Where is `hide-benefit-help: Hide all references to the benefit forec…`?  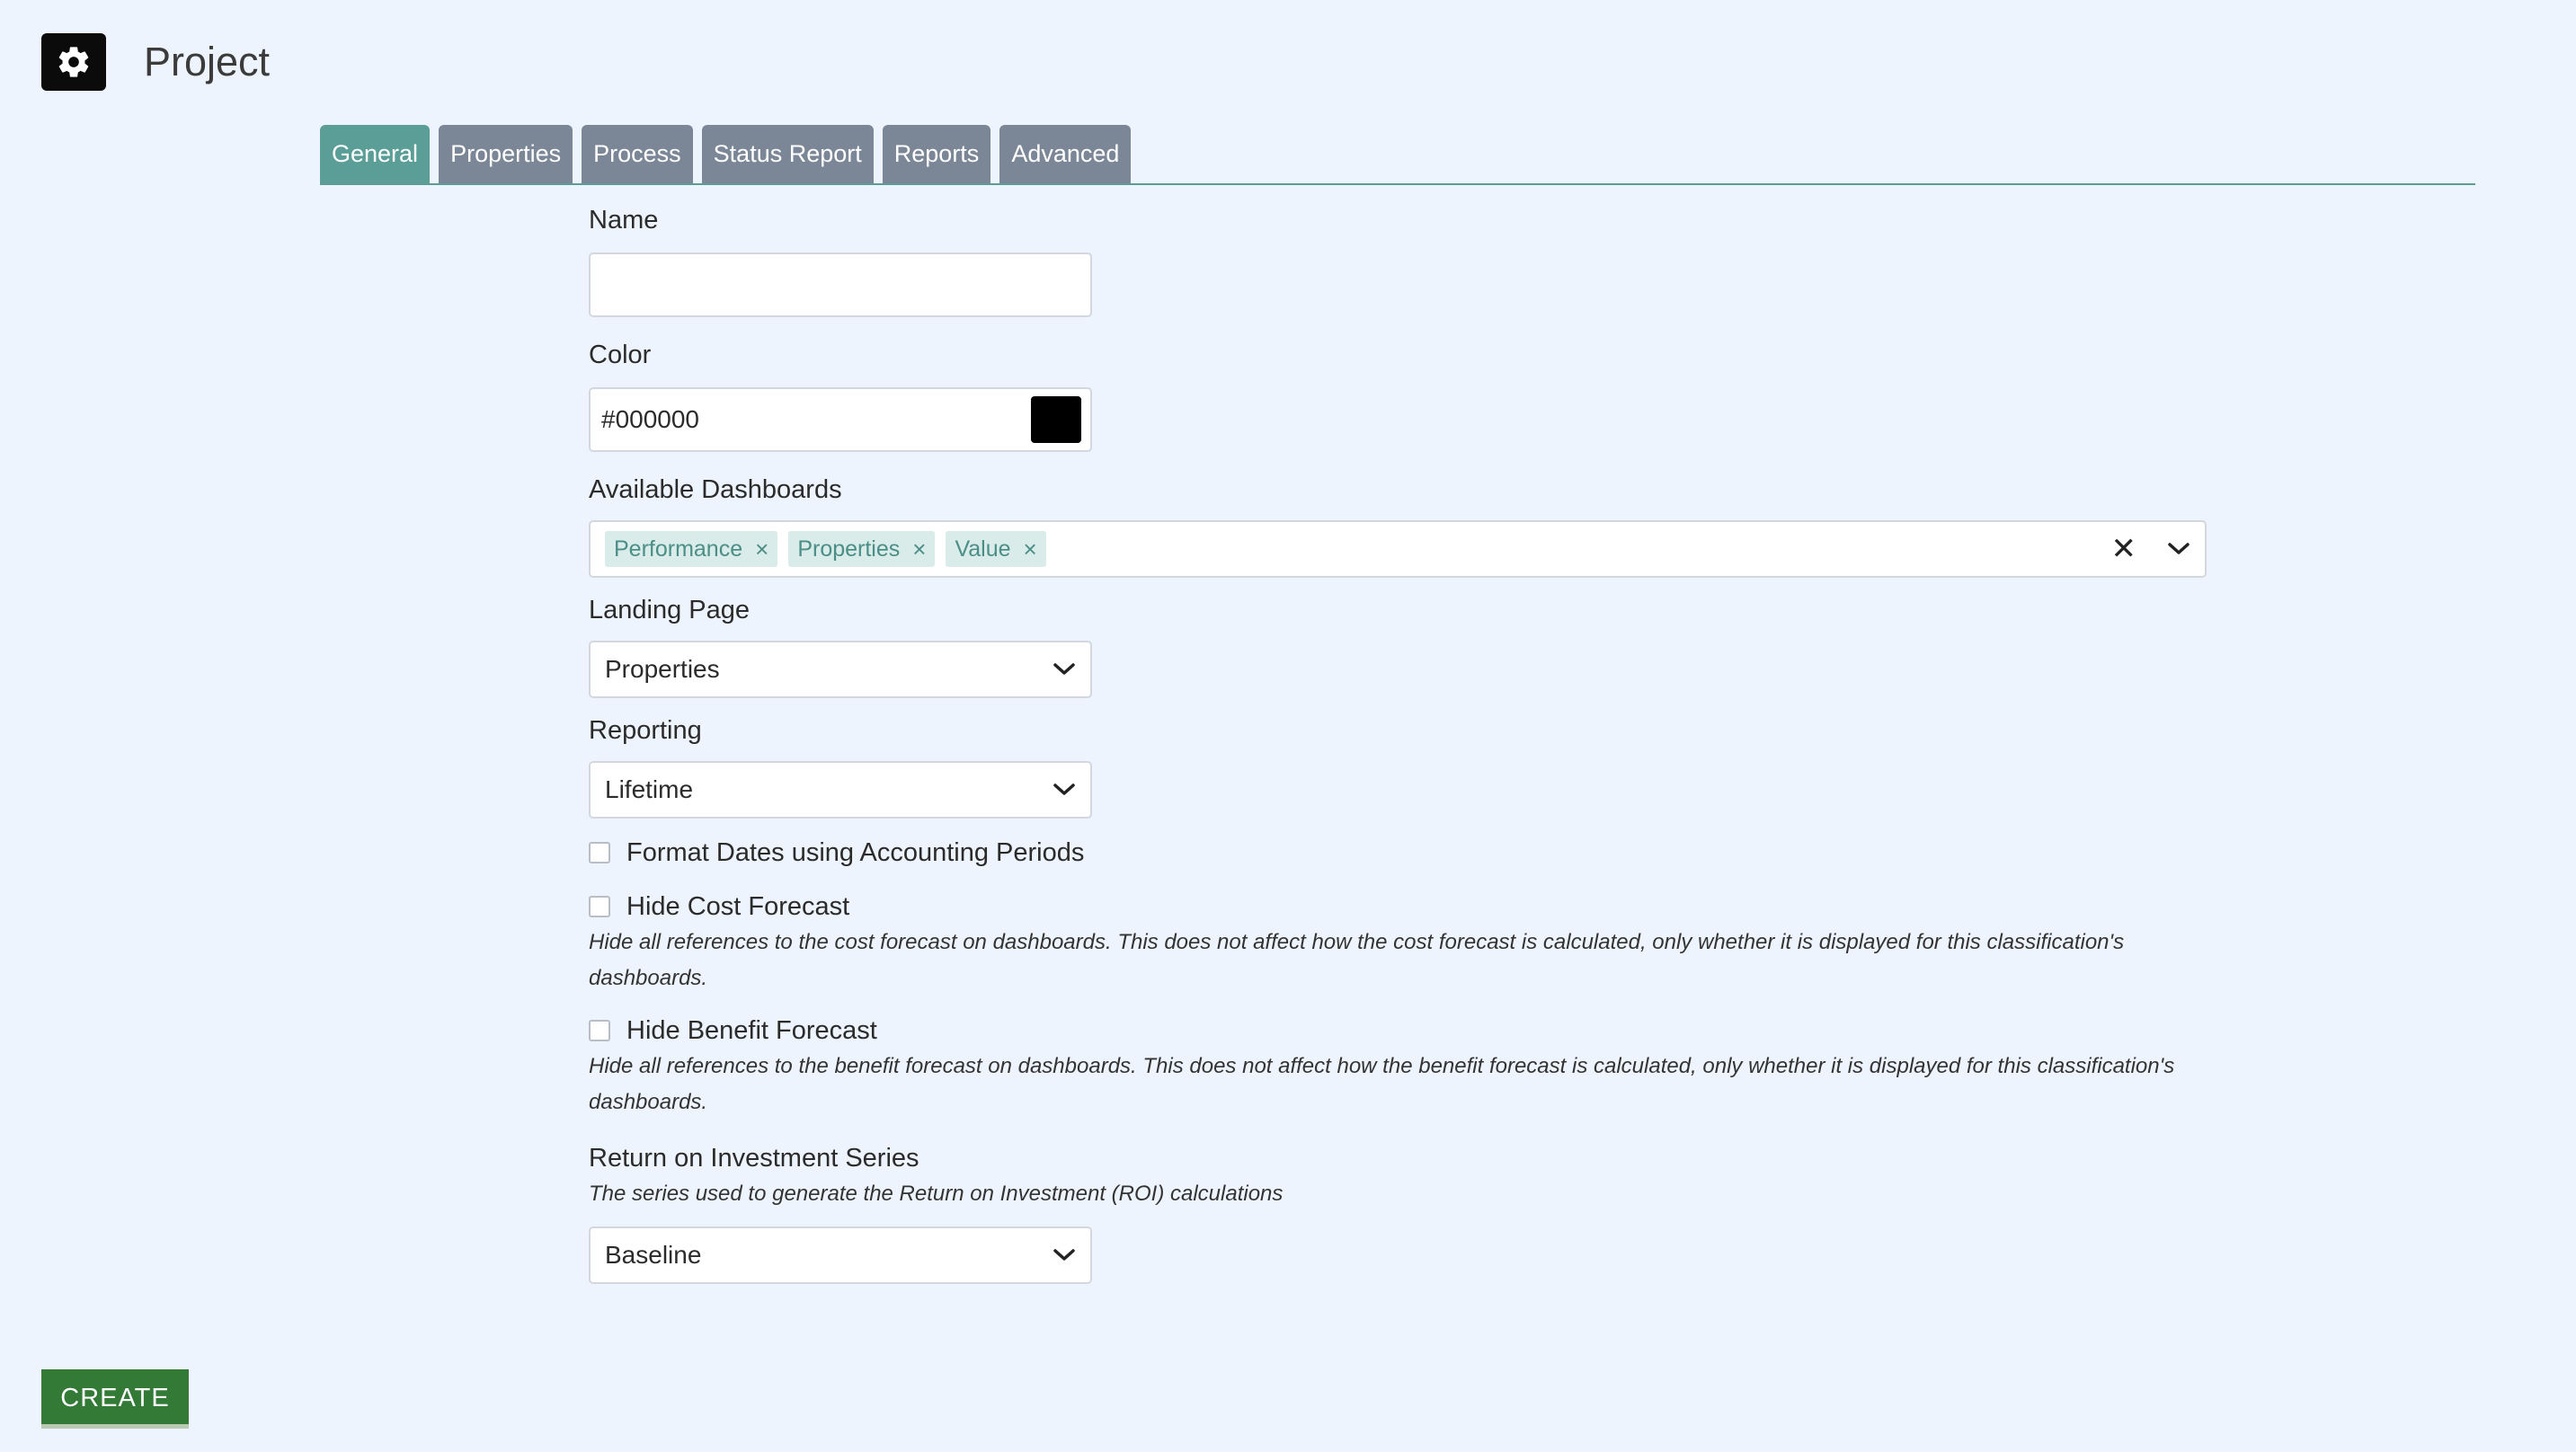
hide-benefit-help: Hide all references to the benefit forec… is located at coordinates (1382, 1084).